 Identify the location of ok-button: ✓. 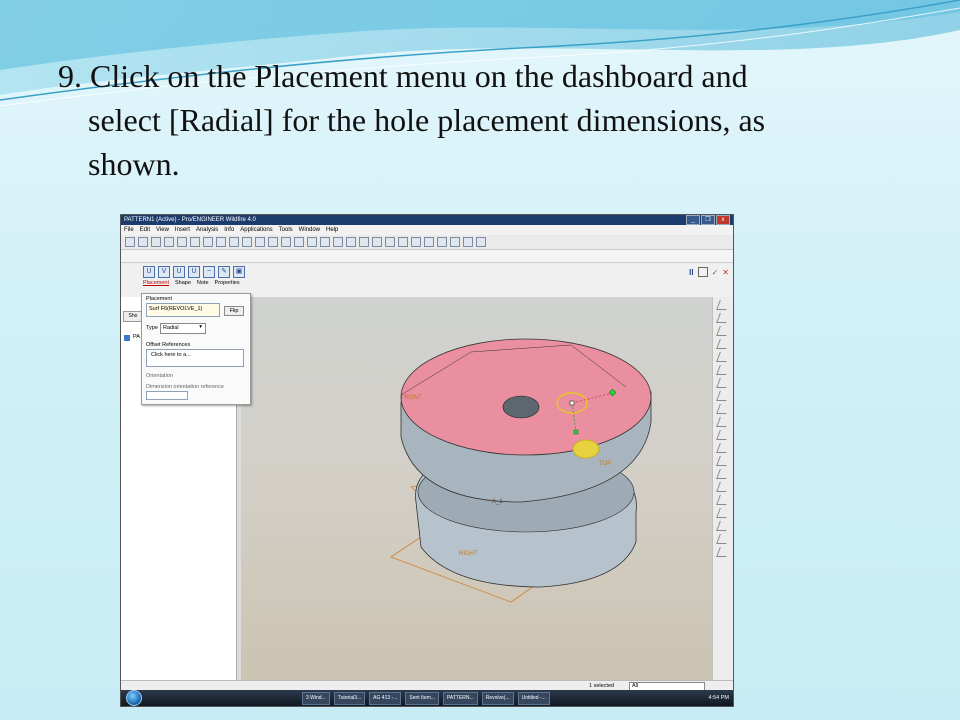
(715, 272).